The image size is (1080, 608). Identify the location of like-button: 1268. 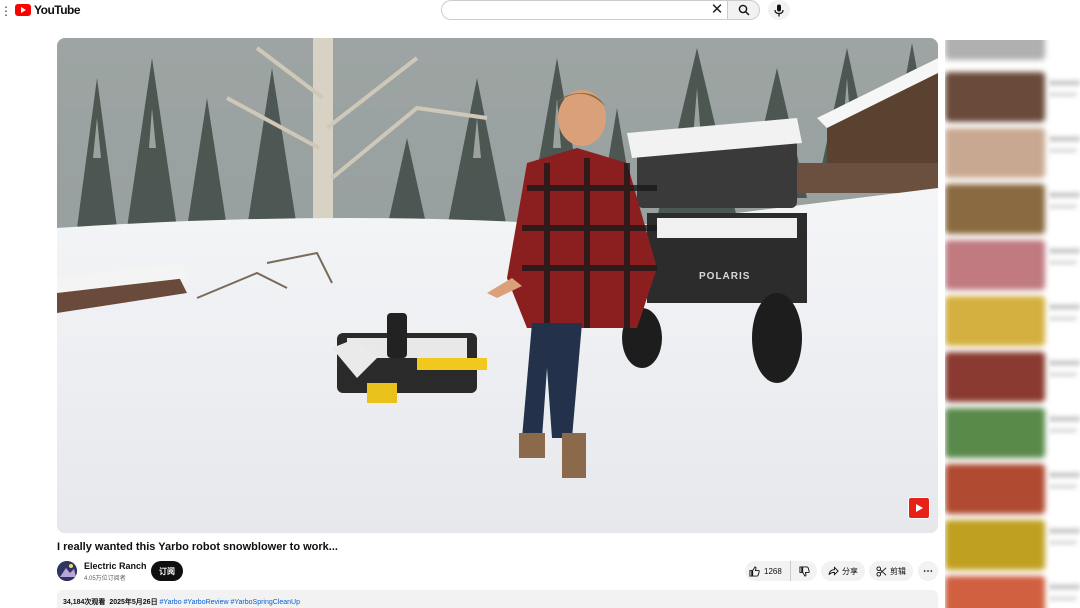
(768, 571).